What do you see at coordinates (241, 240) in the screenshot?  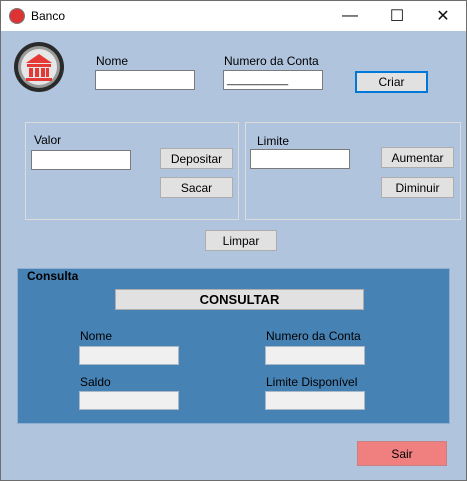 I see `limpar-button: Limpar` at bounding box center [241, 240].